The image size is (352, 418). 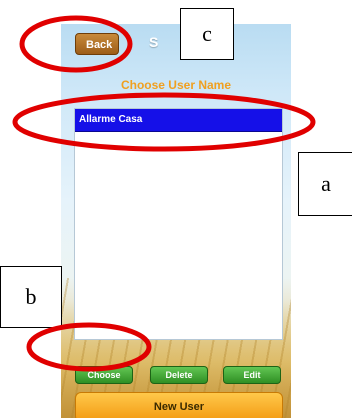 I want to click on action-button-row: Choose Delete Edit, so click(x=178, y=375).